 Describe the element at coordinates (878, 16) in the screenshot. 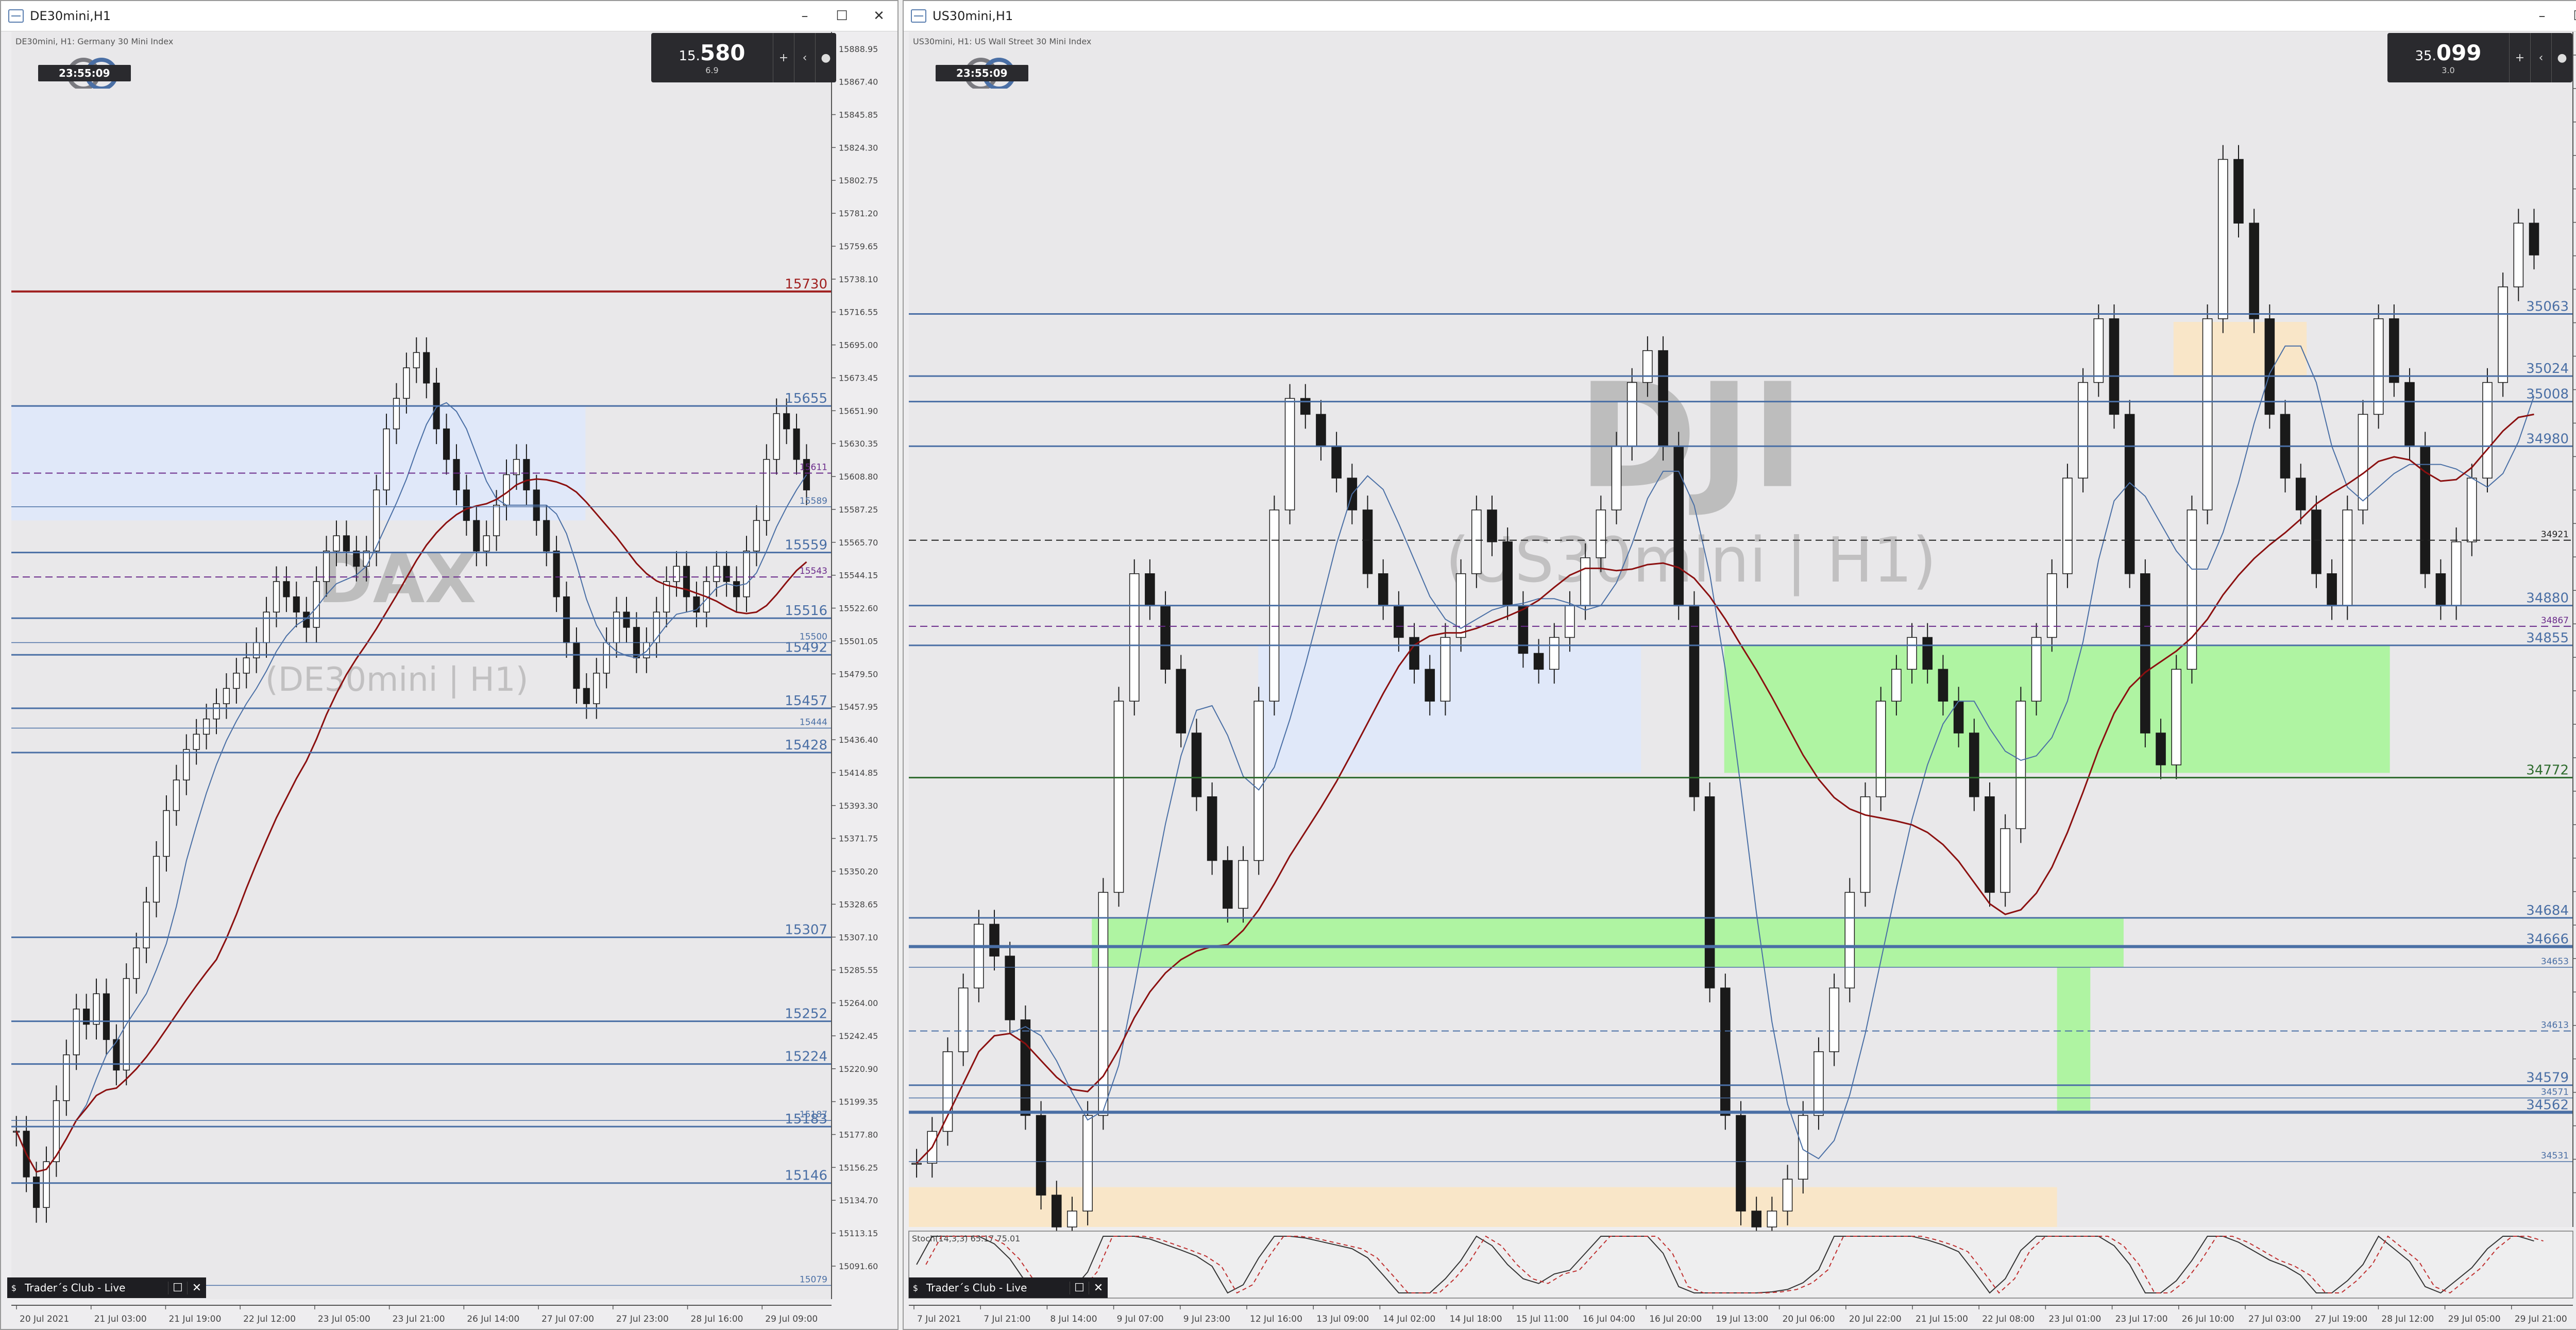

I see `close-button: ✕` at that location.